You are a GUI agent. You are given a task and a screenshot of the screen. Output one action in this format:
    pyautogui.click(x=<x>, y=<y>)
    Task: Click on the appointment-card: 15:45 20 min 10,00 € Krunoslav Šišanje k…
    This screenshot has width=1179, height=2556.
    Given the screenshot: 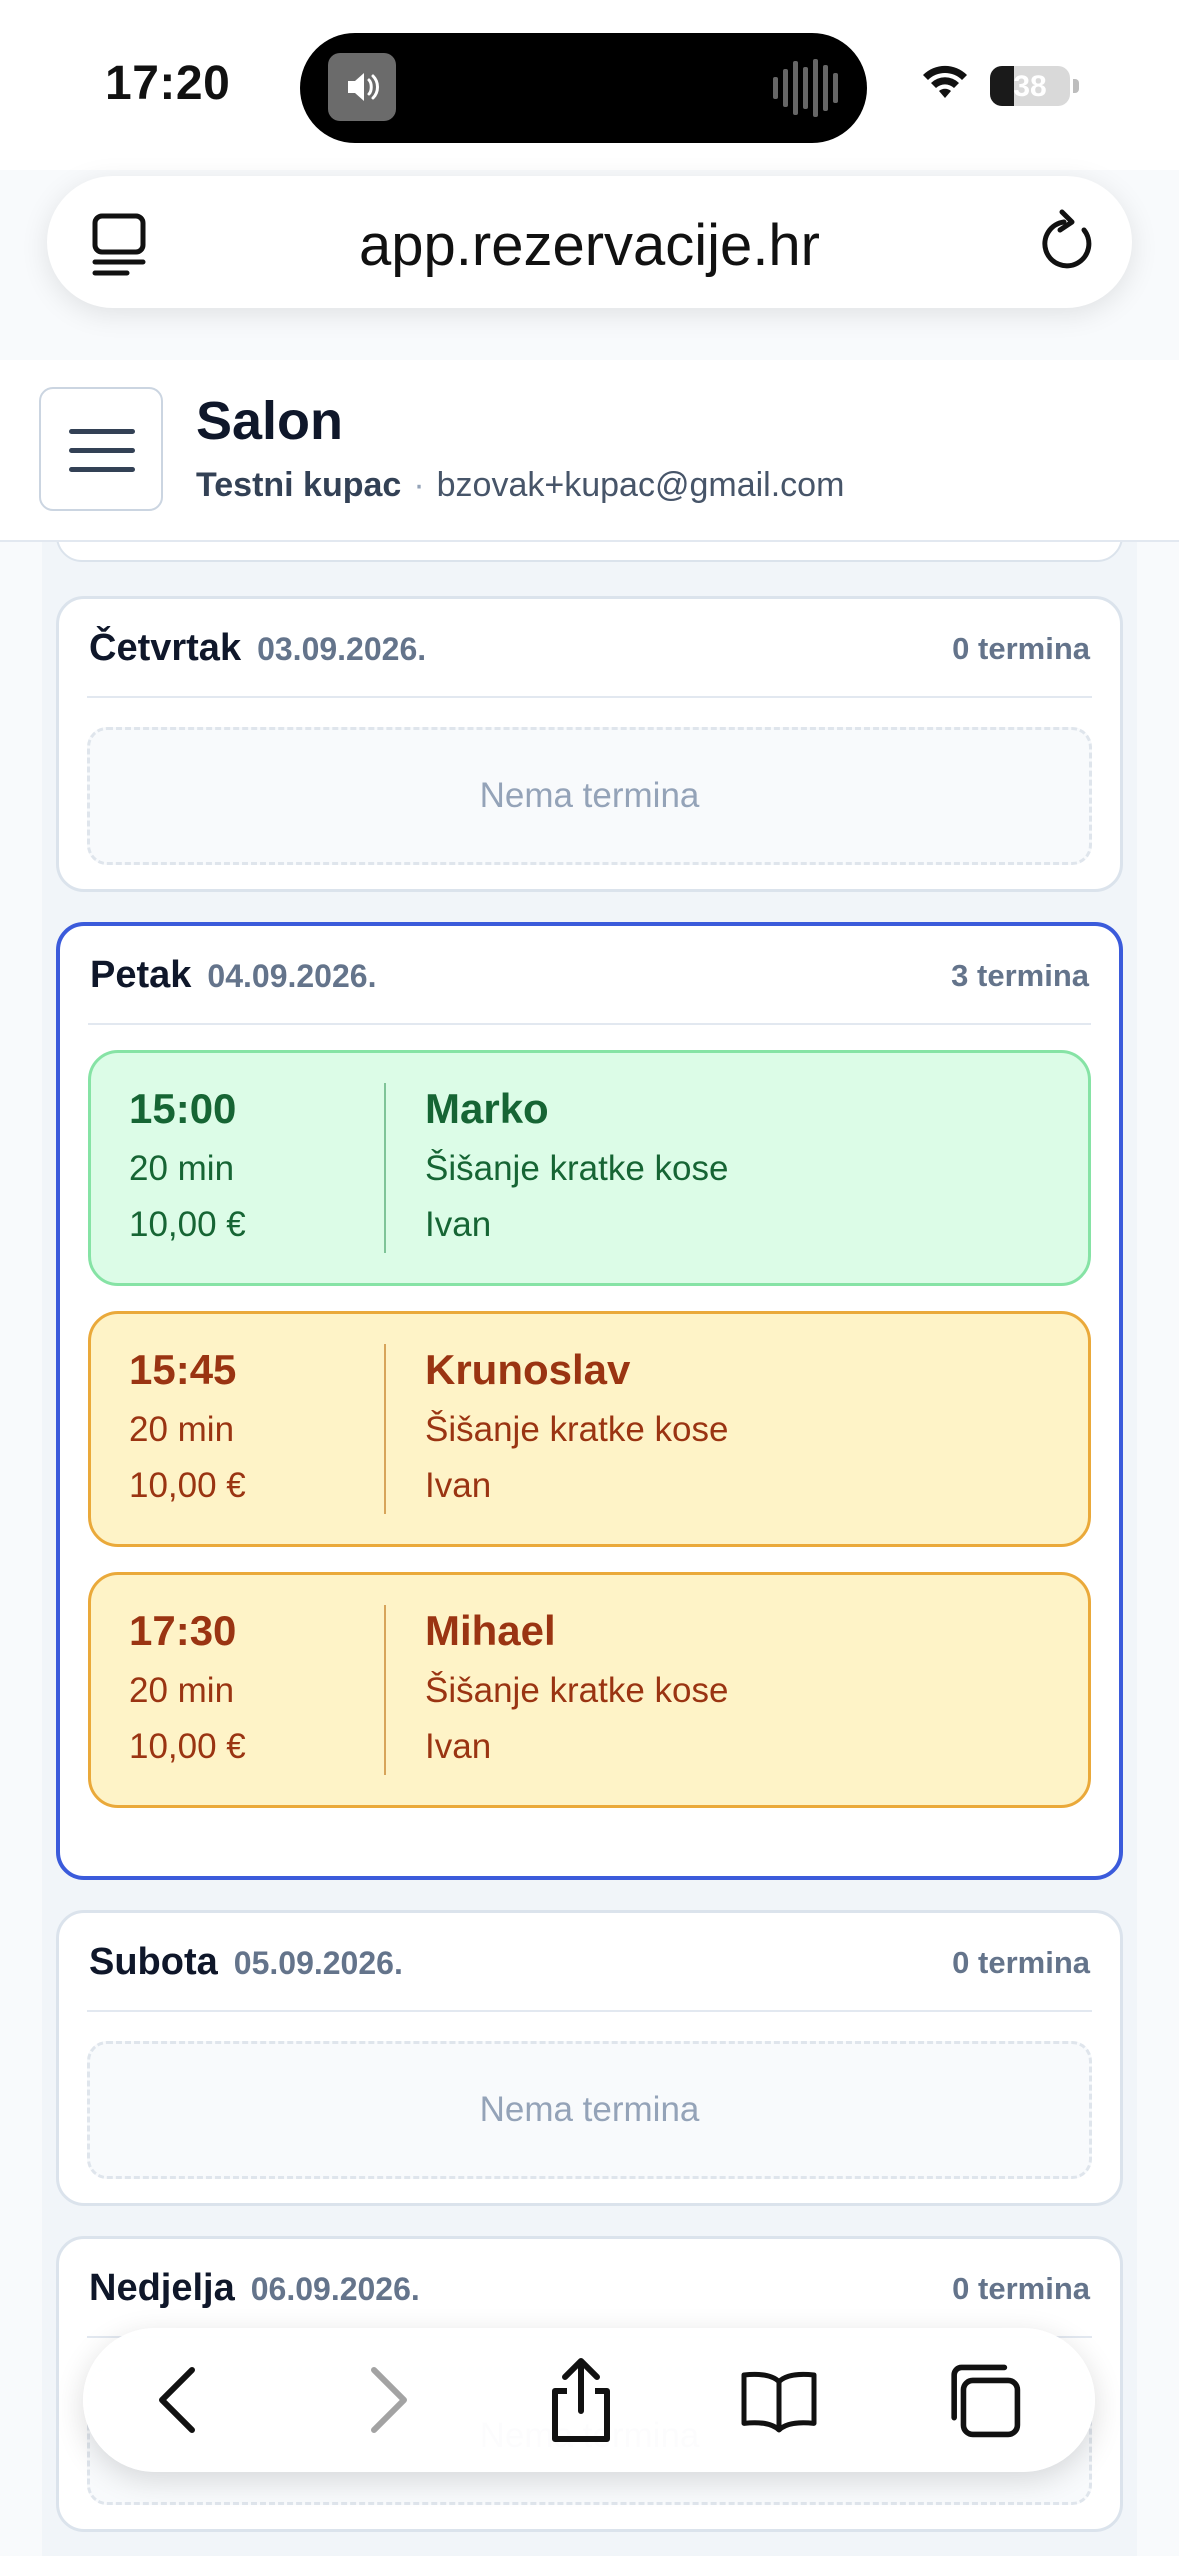 What is the action you would take?
    pyautogui.click(x=589, y=1429)
    